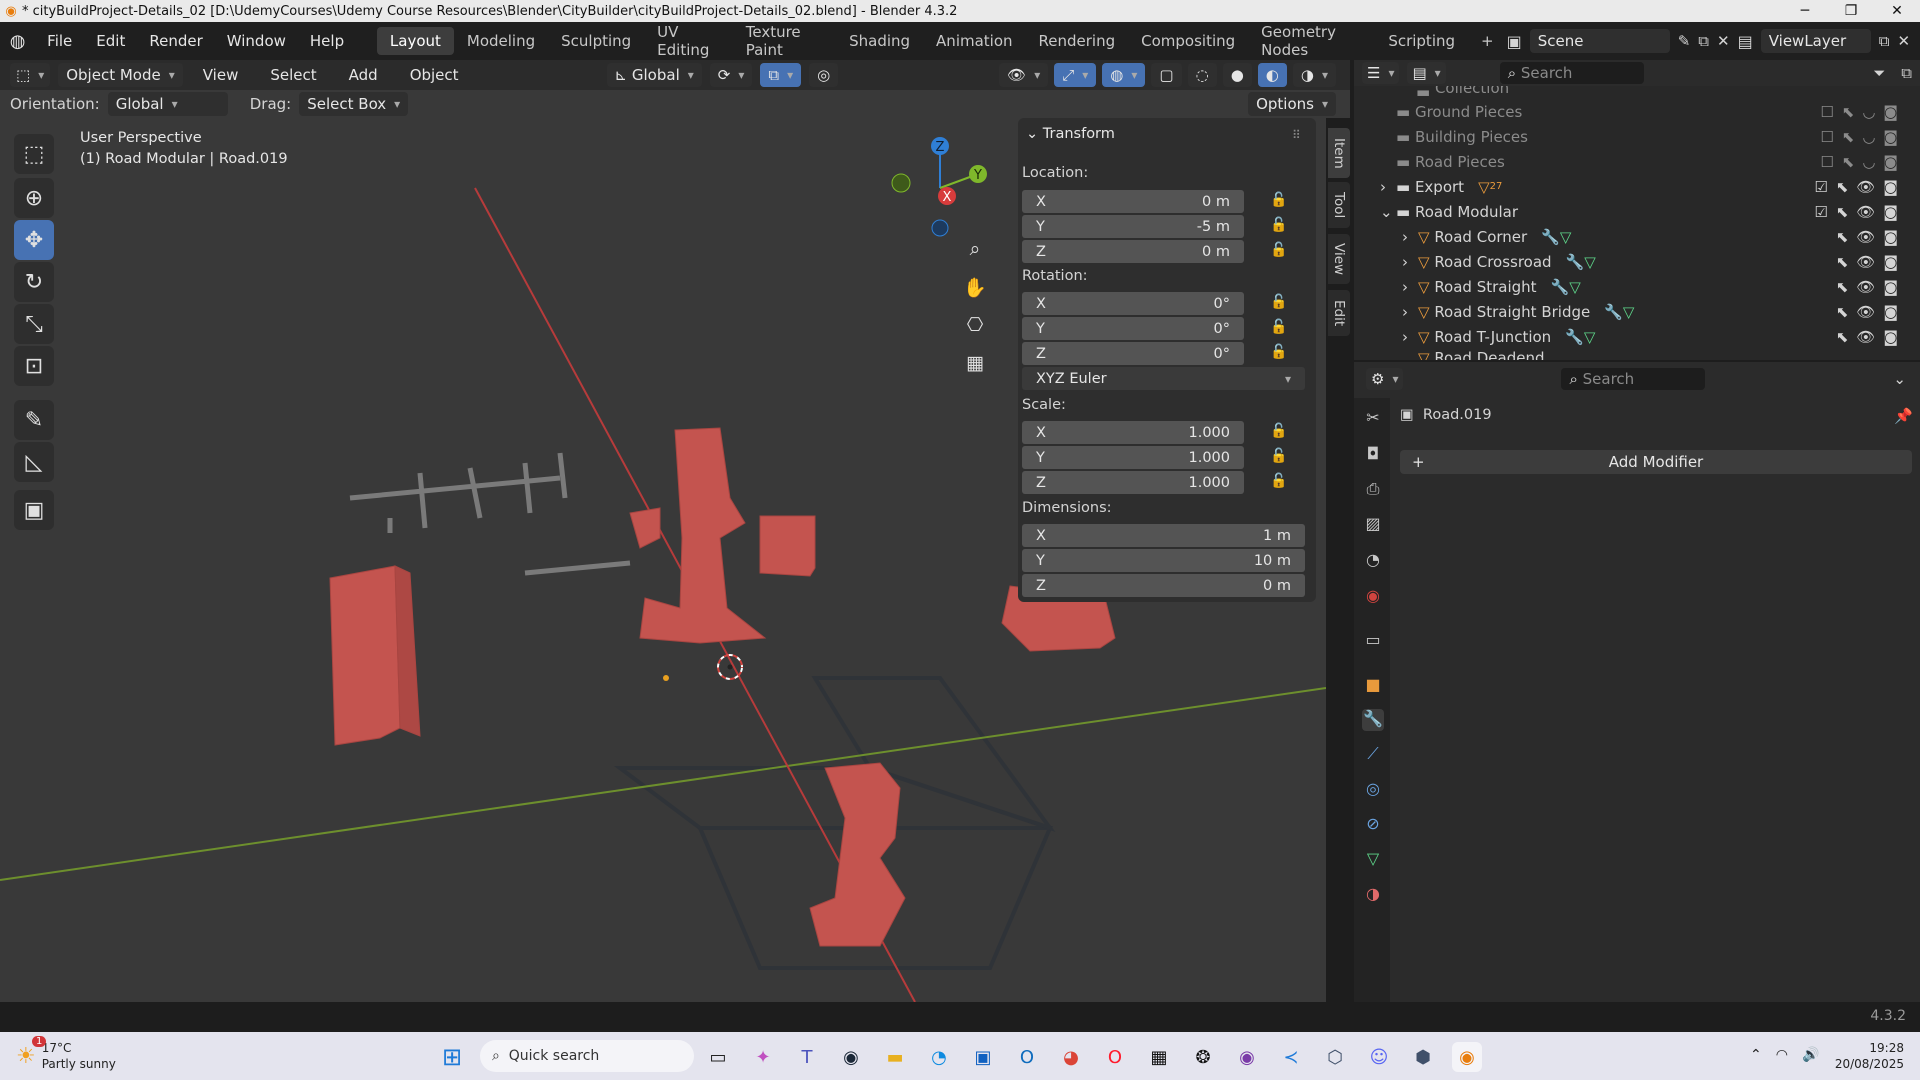 The width and height of the screenshot is (1920, 1080). What do you see at coordinates (1703, 41) in the screenshot?
I see `new-scene-icon: ⧉` at bounding box center [1703, 41].